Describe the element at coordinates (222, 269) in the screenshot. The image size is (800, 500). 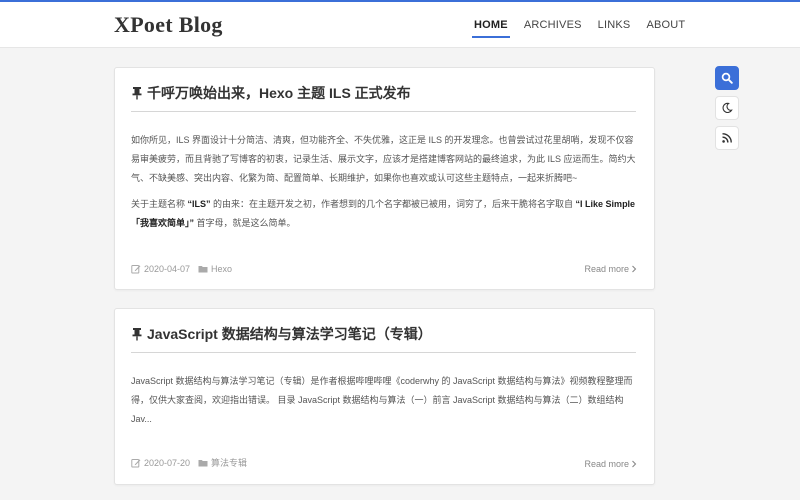
I see `post-category-text: Hexo` at that location.